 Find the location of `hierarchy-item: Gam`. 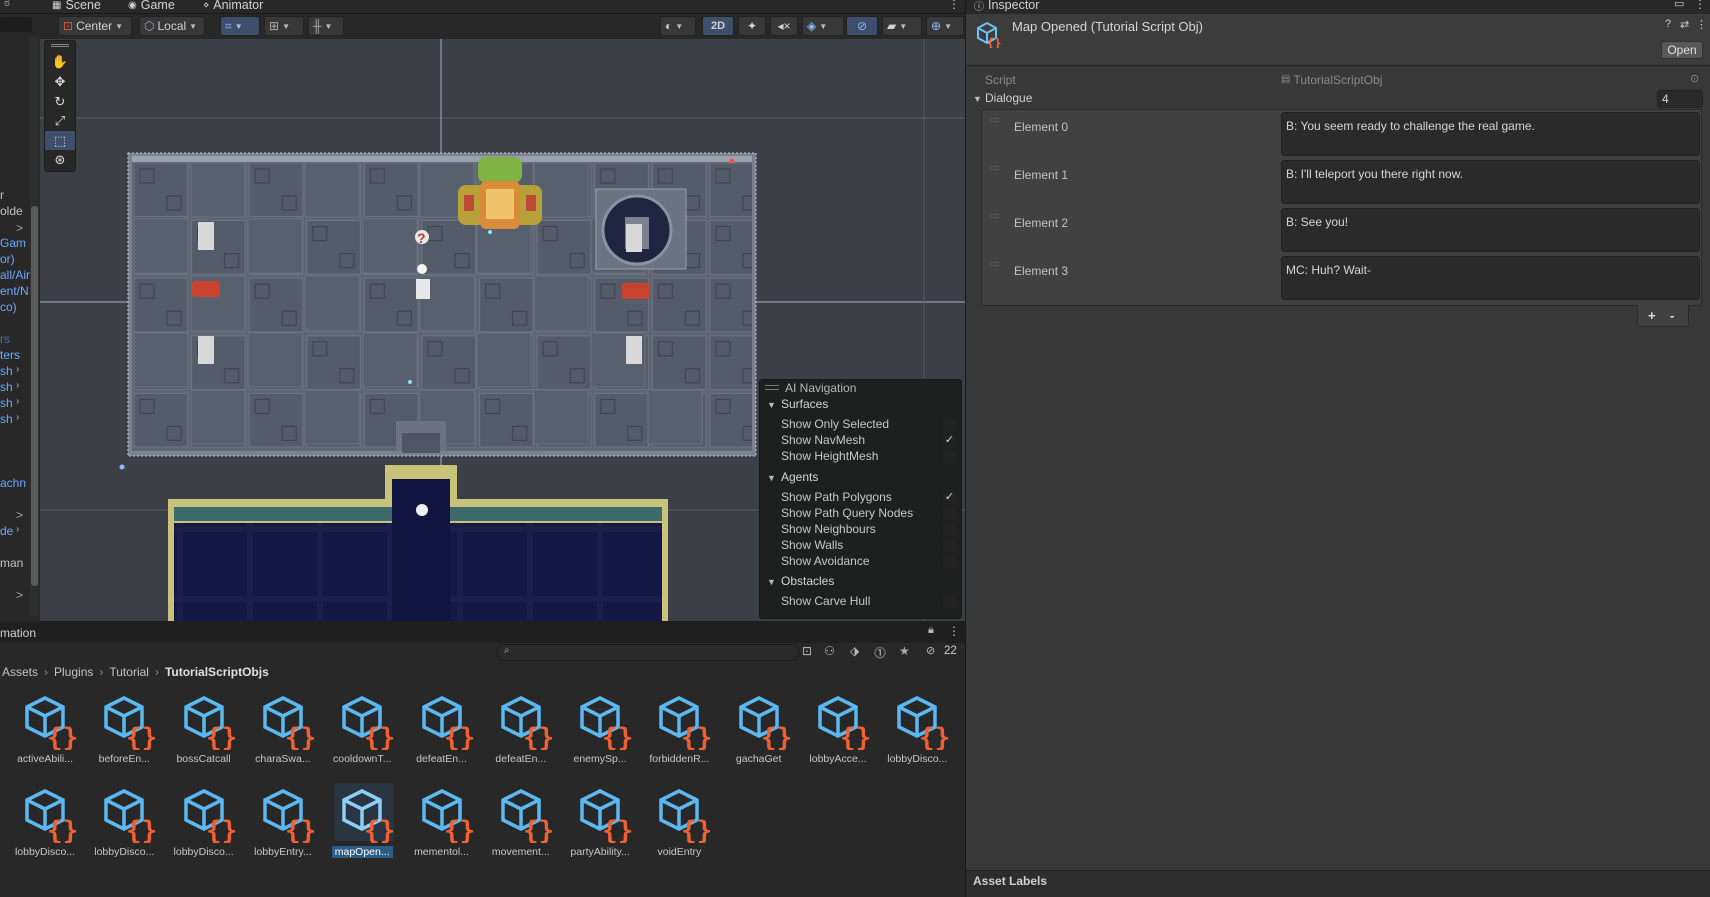

hierarchy-item: Gam is located at coordinates (13, 243).